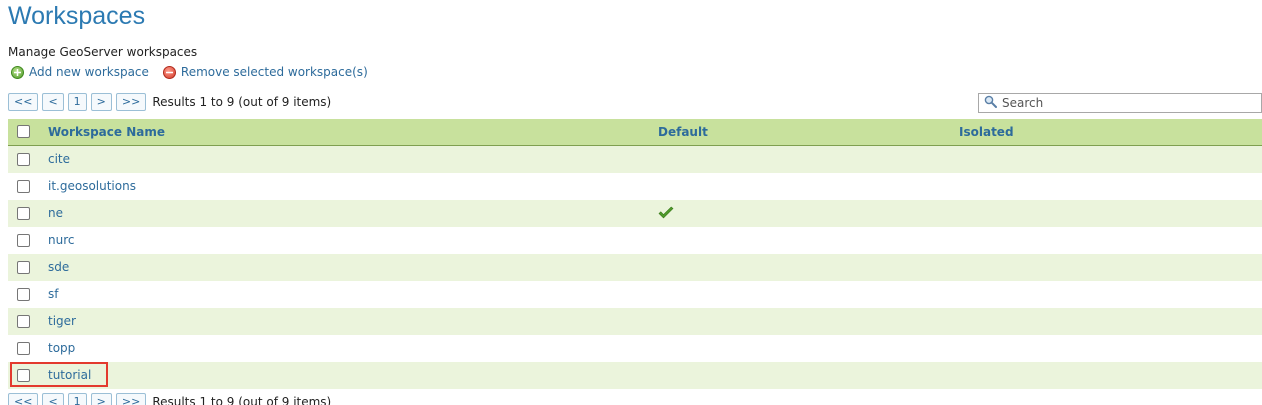 This screenshot has height=405, width=1262. Describe the element at coordinates (106, 132) in the screenshot. I see `header-workspace-name: Workspace Name` at that location.